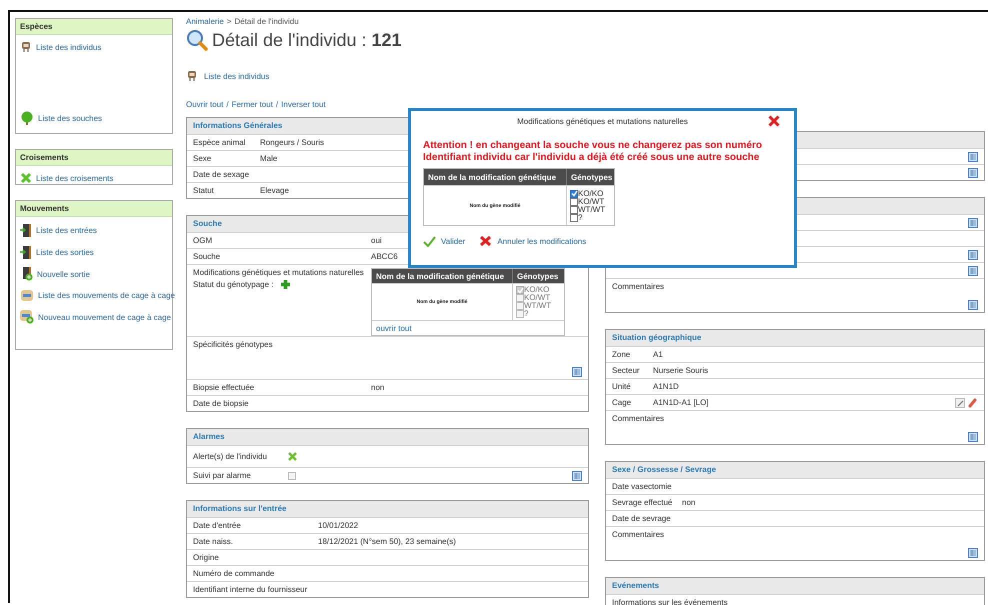 The height and width of the screenshot is (605, 988). Describe the element at coordinates (394, 328) in the screenshot. I see `open-all-link: ouvrir tout` at that location.